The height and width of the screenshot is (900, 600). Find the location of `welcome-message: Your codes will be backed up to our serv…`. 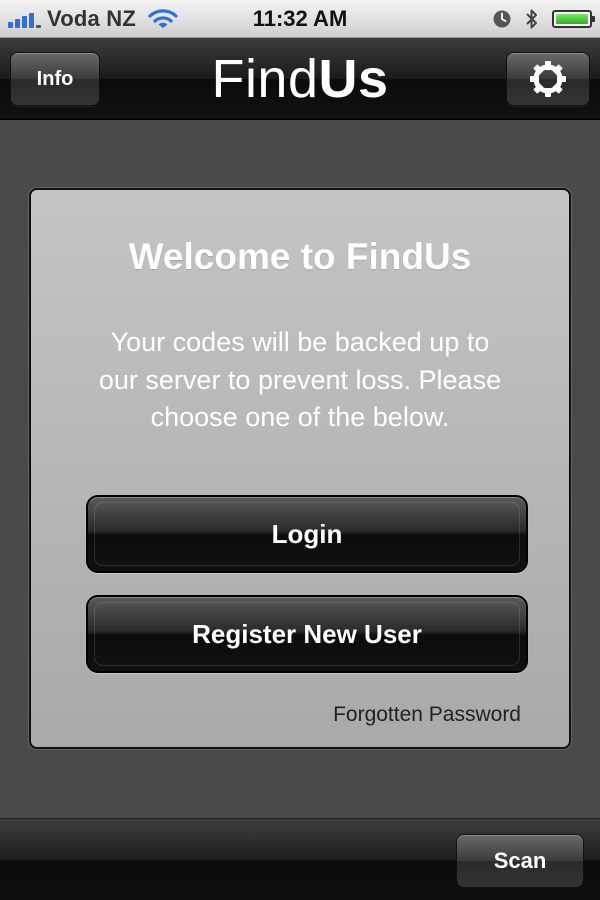

welcome-message: Your codes will be backed up to our serv… is located at coordinates (300, 379).